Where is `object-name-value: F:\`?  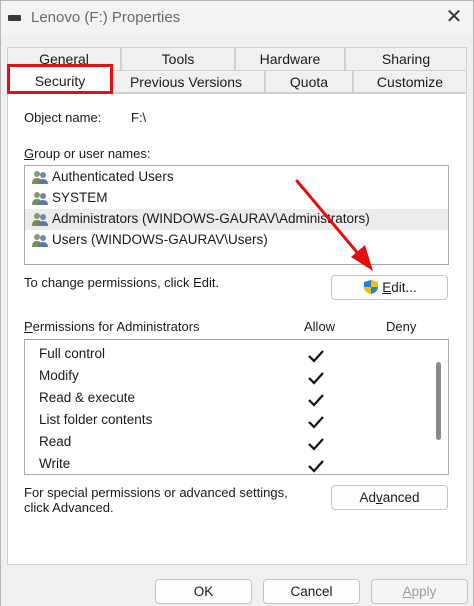
object-name-value: F:\ is located at coordinates (139, 117).